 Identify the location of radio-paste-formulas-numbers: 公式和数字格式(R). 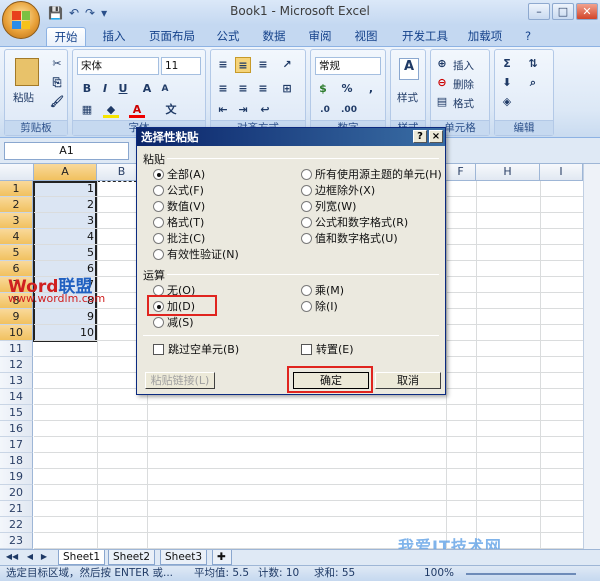
(354, 223).